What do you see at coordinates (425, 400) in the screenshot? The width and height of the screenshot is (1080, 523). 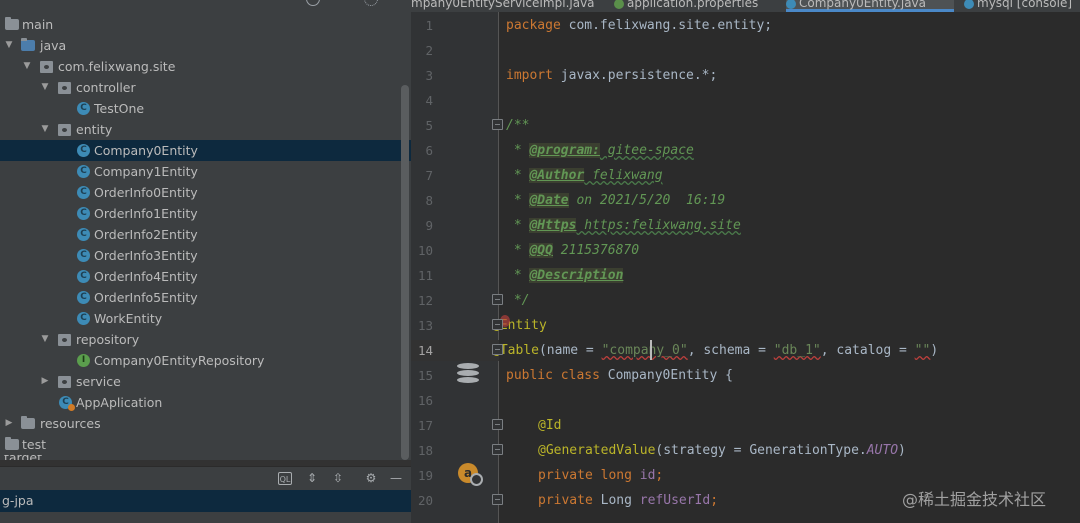 I see `line-number: 16` at bounding box center [425, 400].